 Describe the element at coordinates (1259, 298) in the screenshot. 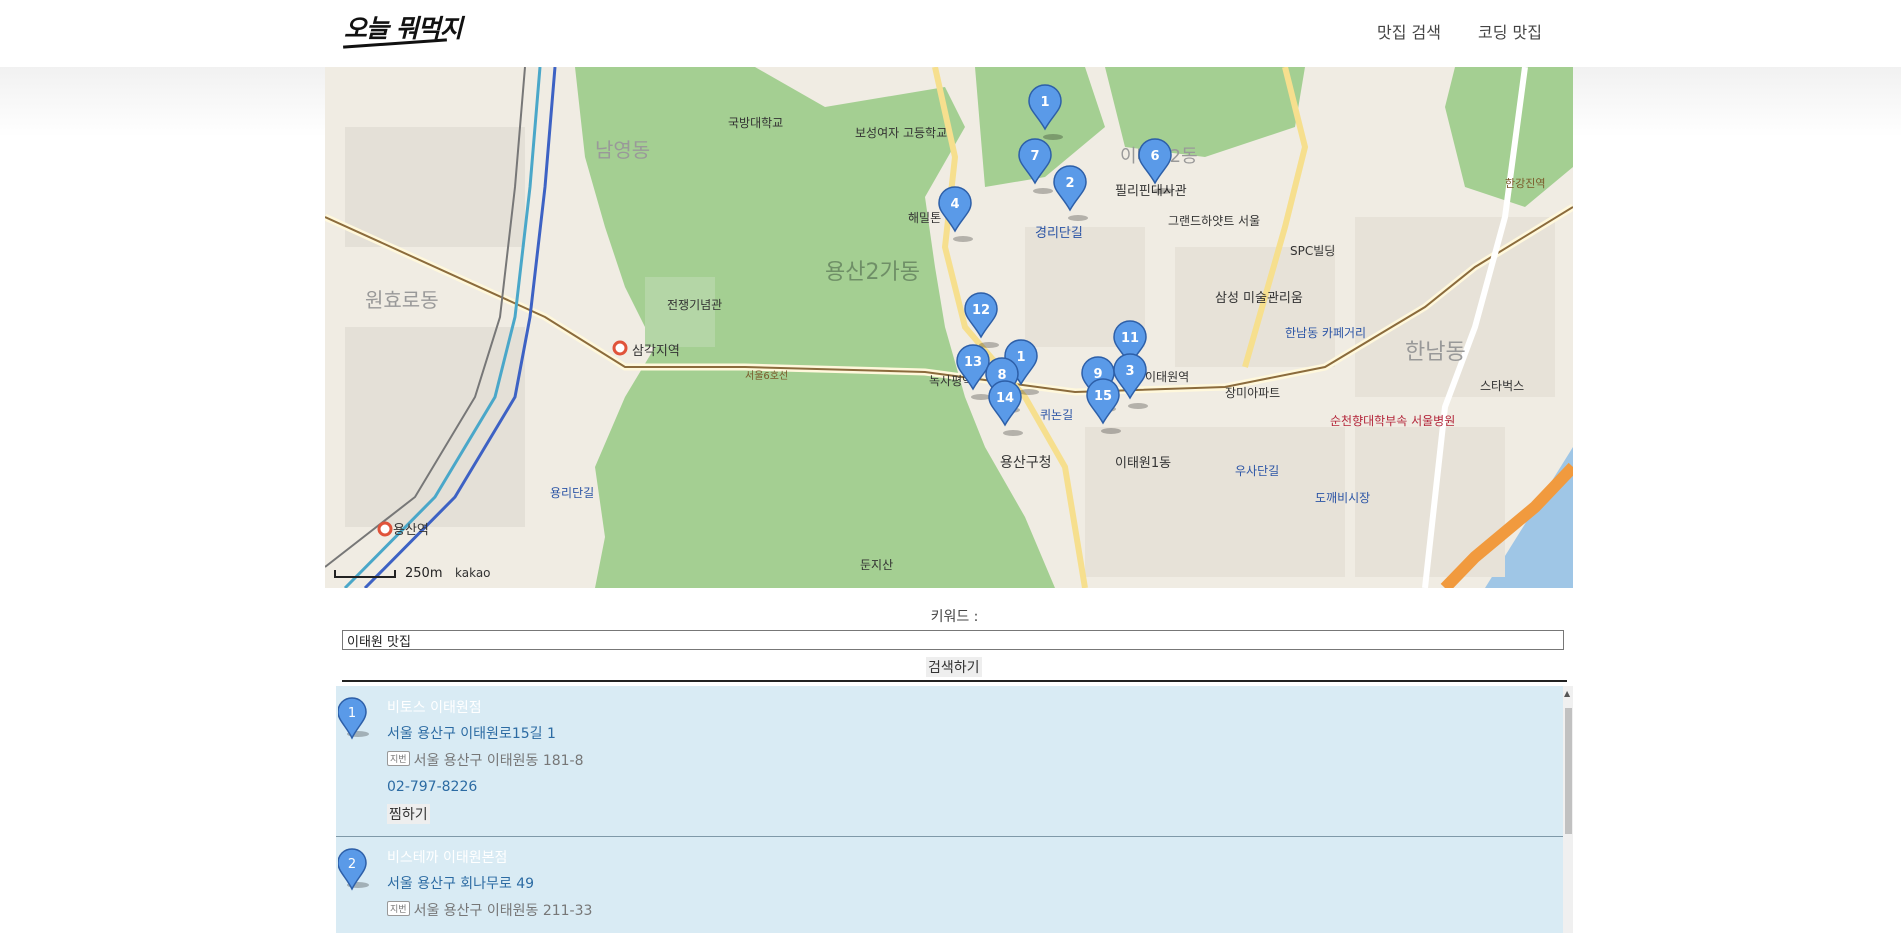

I see `map-label-leeum: 삼성 미술관리움` at that location.